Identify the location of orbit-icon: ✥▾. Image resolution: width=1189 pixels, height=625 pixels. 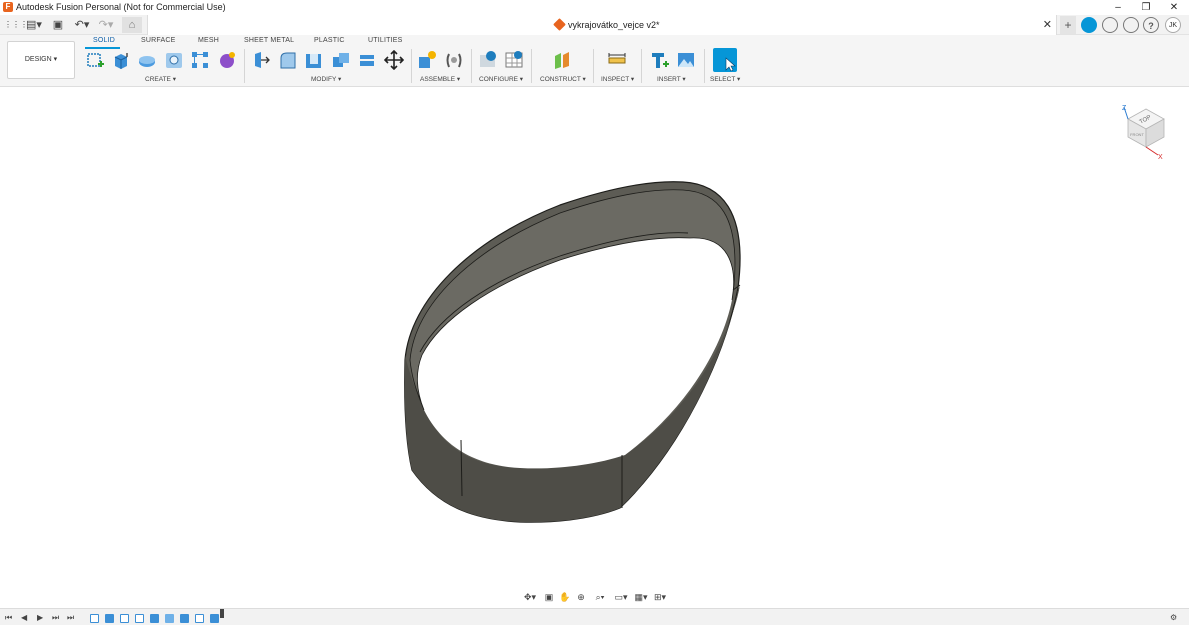
(530, 597).